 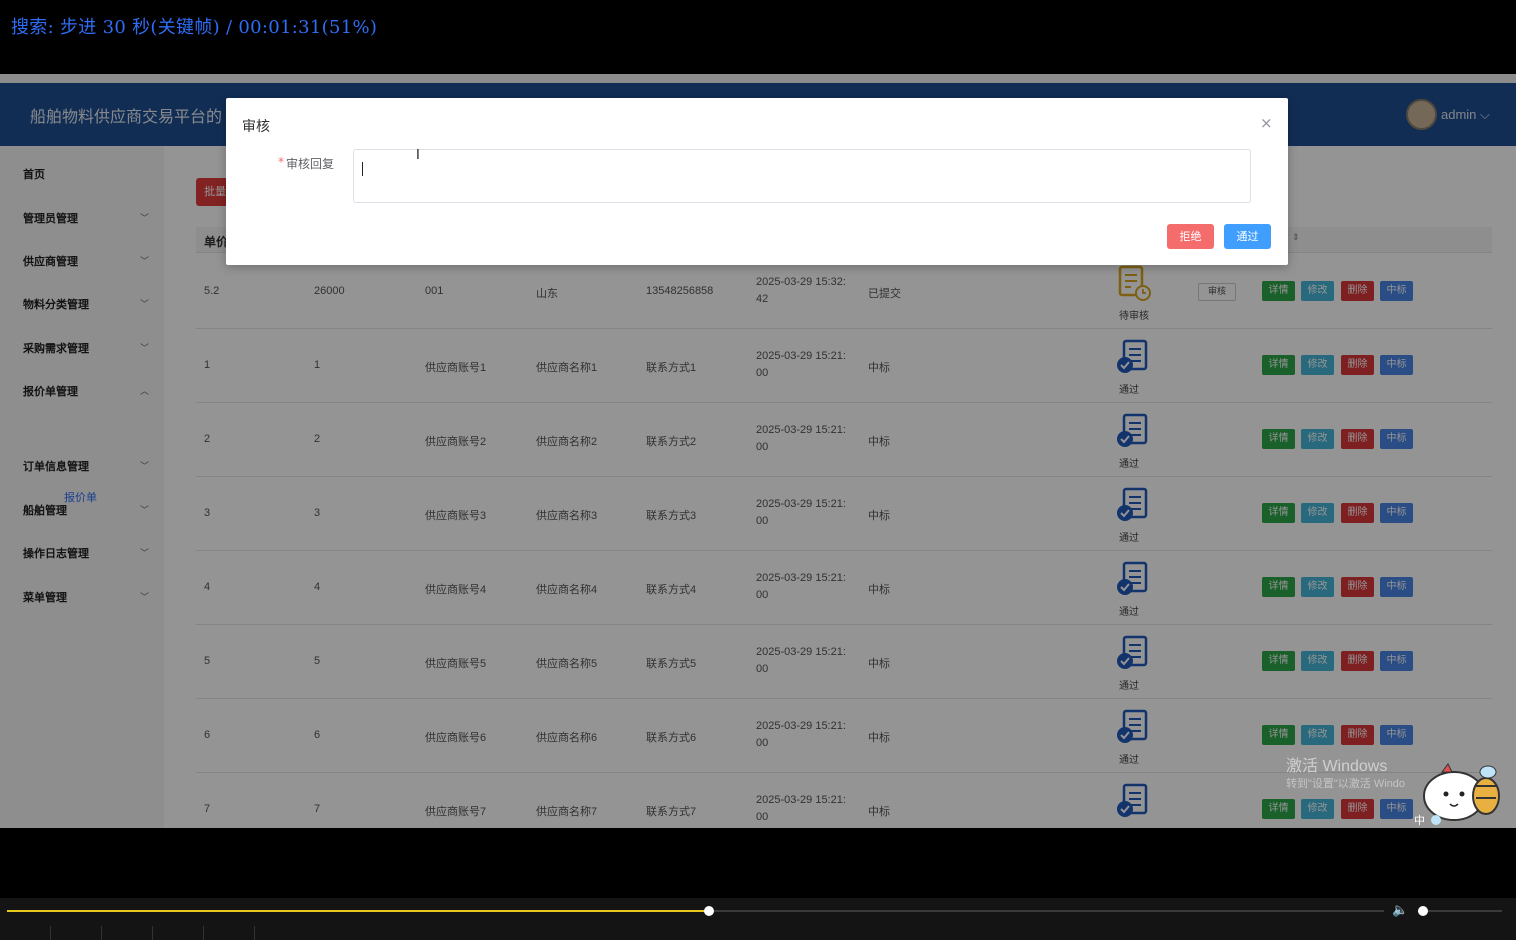 I want to click on activate-windows-watermark: 激活 Windows, so click(x=1337, y=766).